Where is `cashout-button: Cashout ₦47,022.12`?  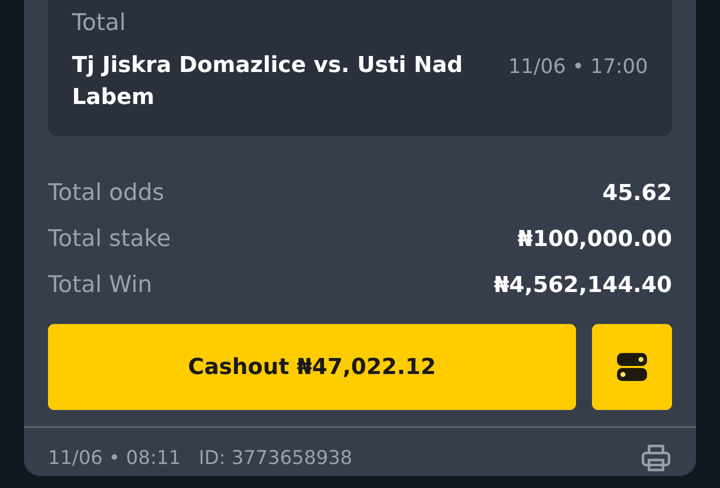 cashout-button: Cashout ₦47,022.12 is located at coordinates (312, 367).